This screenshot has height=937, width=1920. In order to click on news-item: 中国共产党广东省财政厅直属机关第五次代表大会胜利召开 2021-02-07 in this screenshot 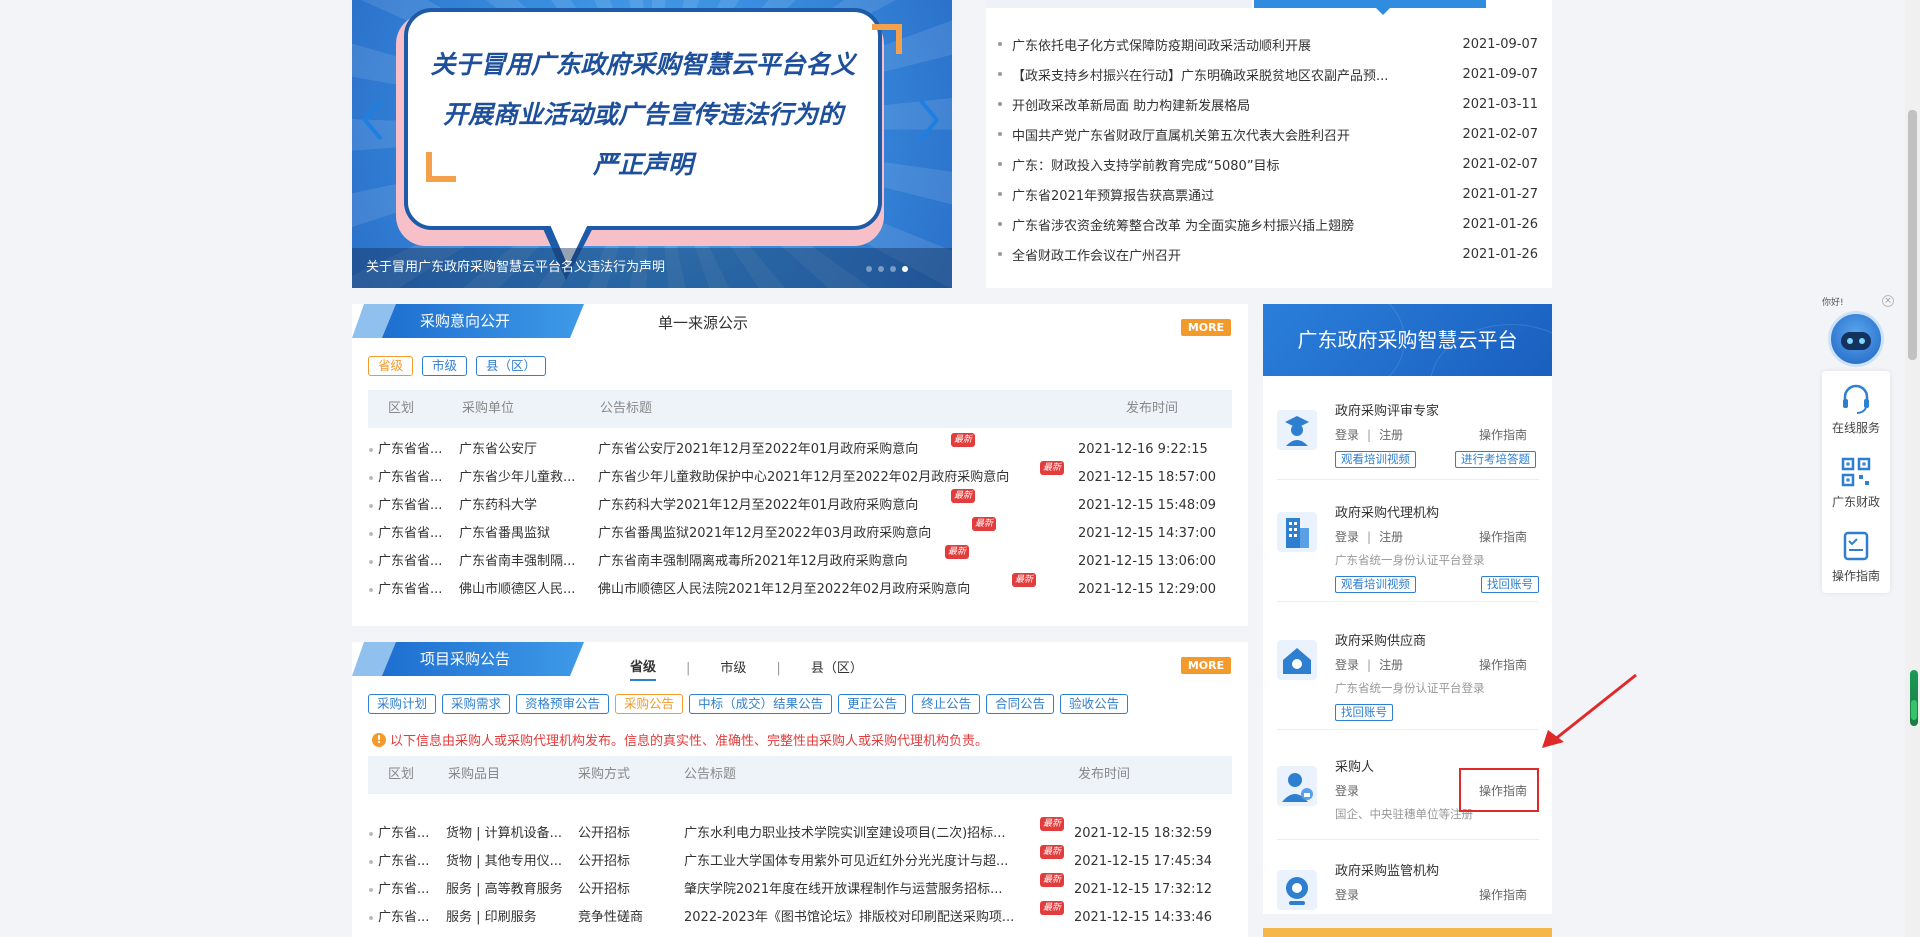, I will do `click(1268, 134)`.